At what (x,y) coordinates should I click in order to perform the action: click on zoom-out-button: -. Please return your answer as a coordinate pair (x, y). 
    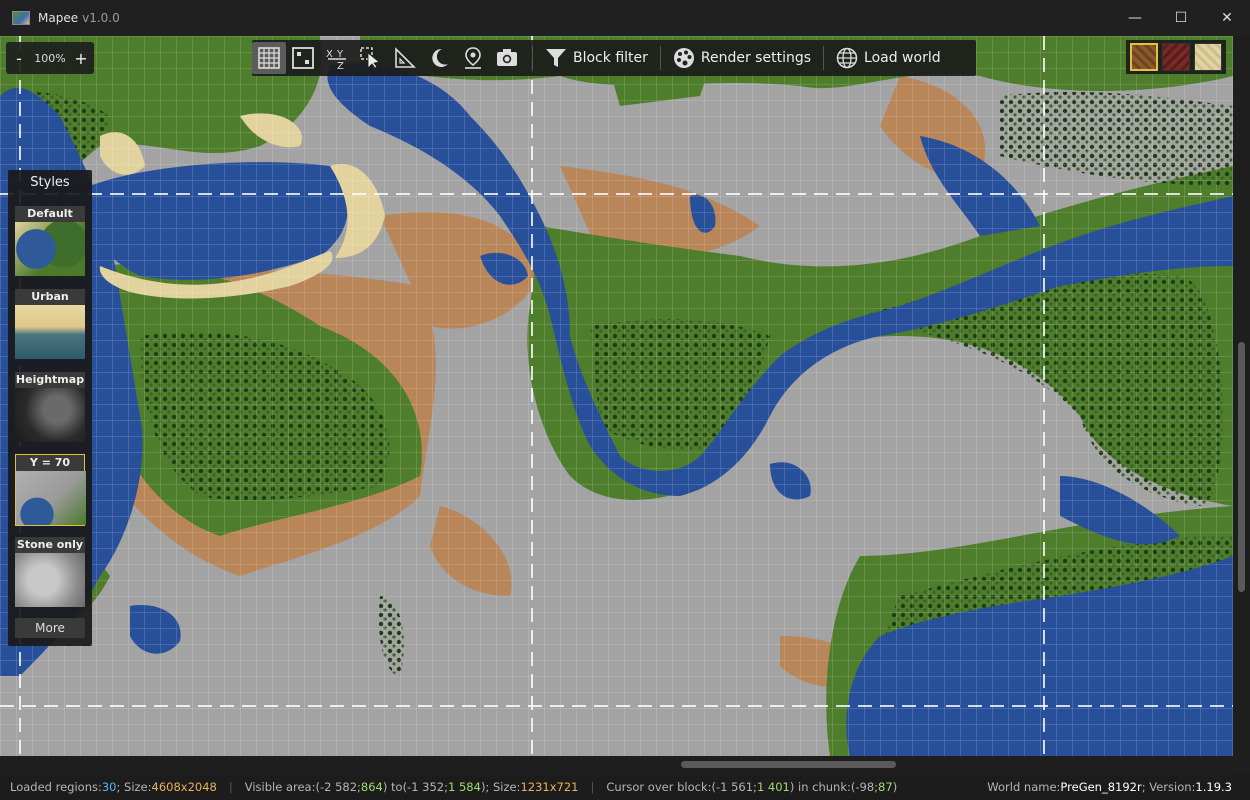
    Looking at the image, I should click on (19, 58).